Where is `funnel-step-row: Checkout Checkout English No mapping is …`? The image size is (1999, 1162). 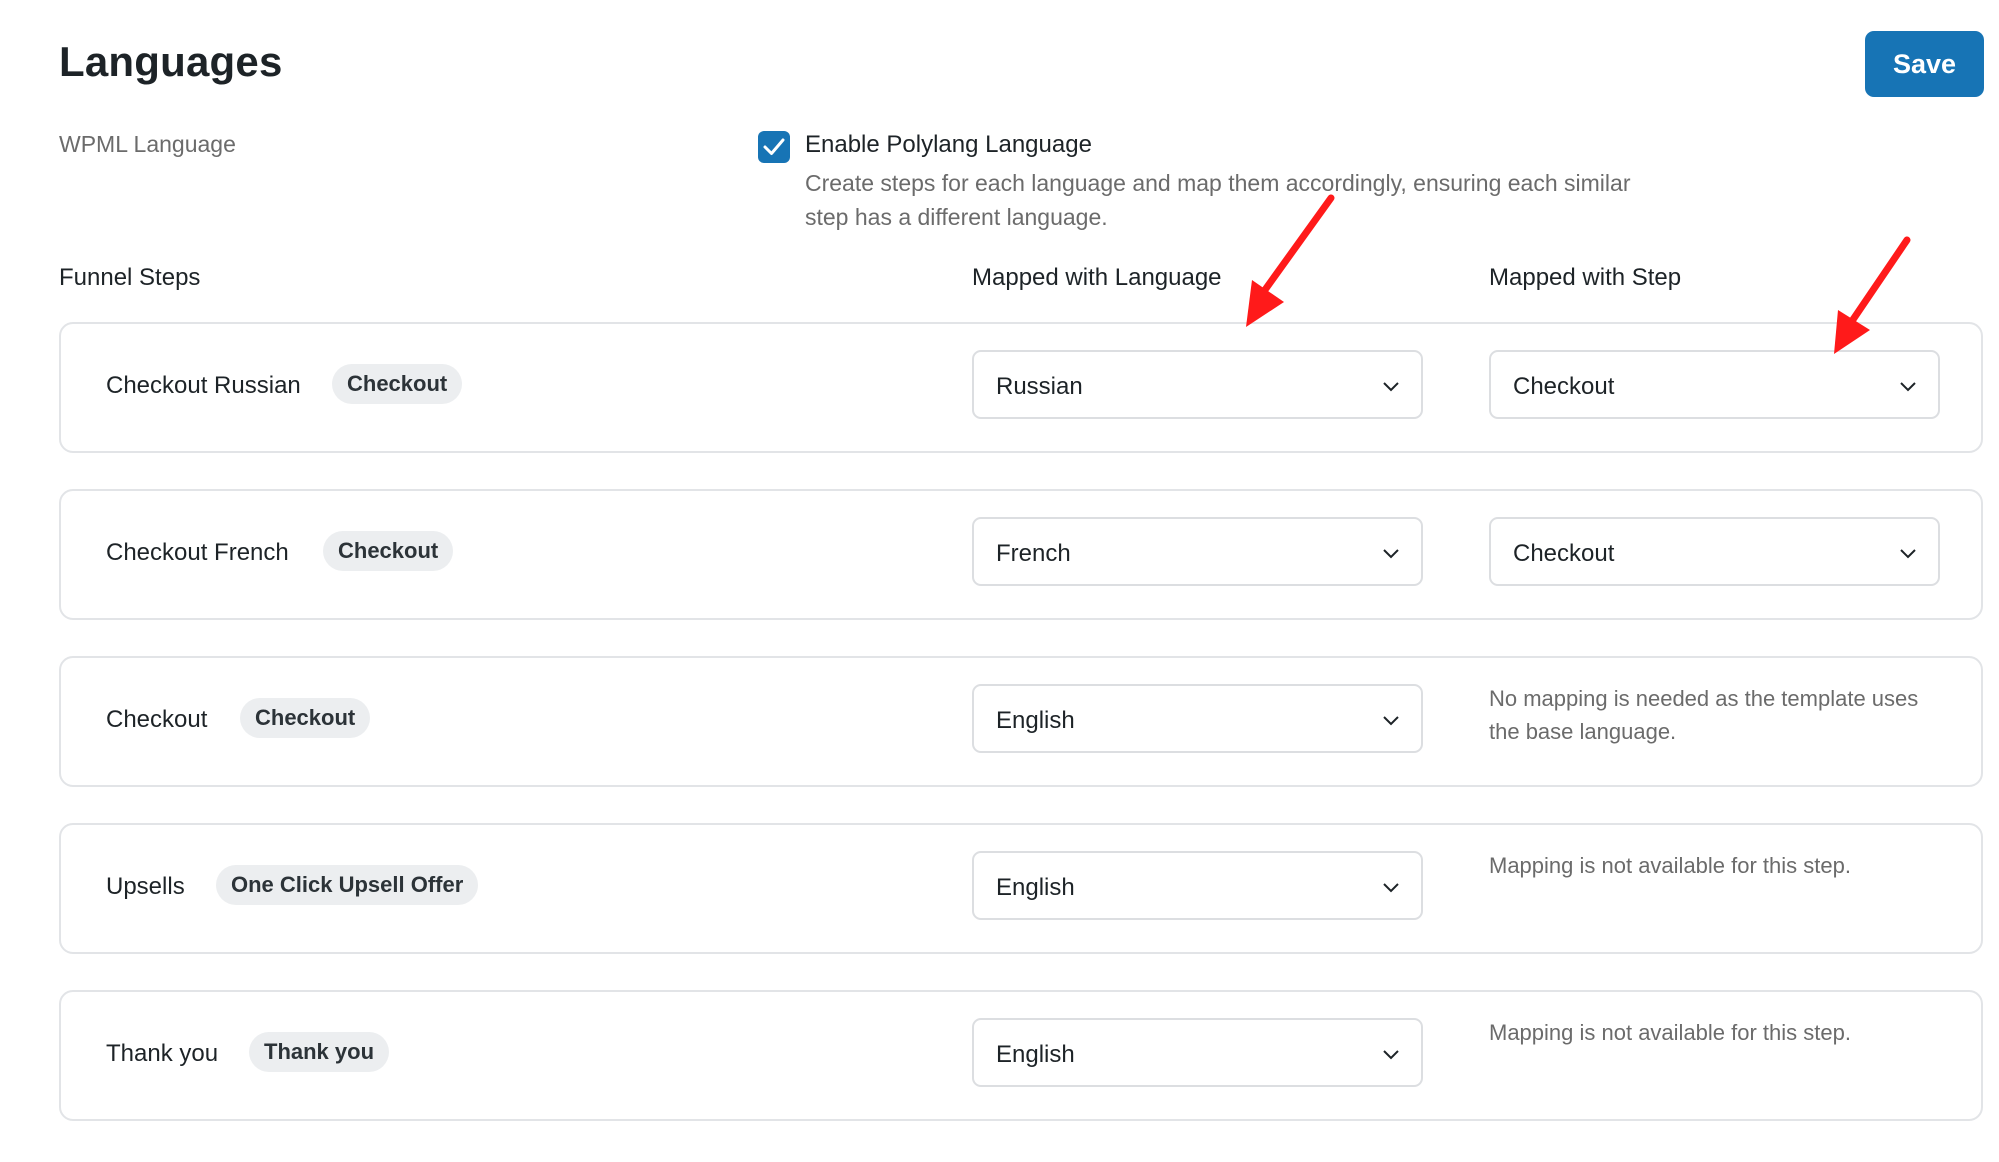 funnel-step-row: Checkout Checkout English No mapping is … is located at coordinates (1021, 721).